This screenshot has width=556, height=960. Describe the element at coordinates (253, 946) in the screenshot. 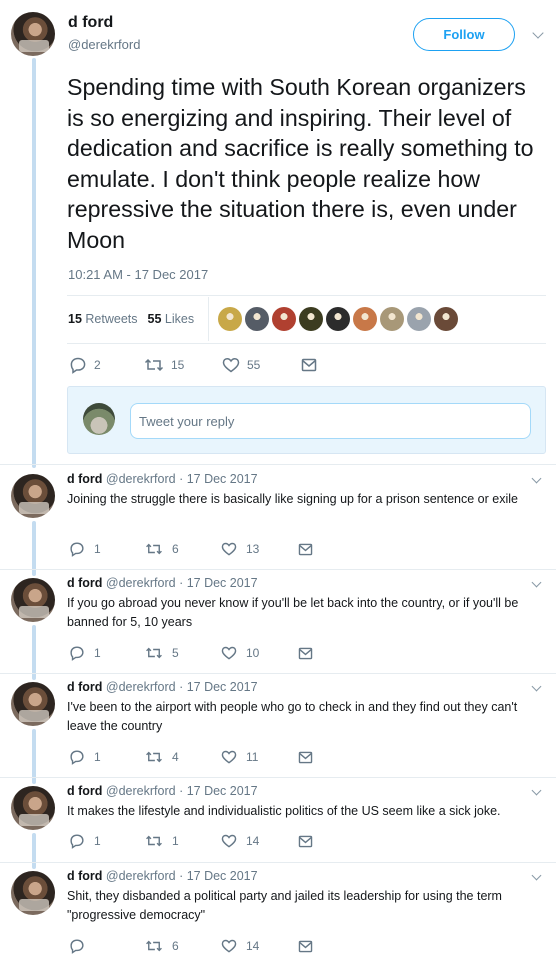

I see `like-count: 14` at that location.